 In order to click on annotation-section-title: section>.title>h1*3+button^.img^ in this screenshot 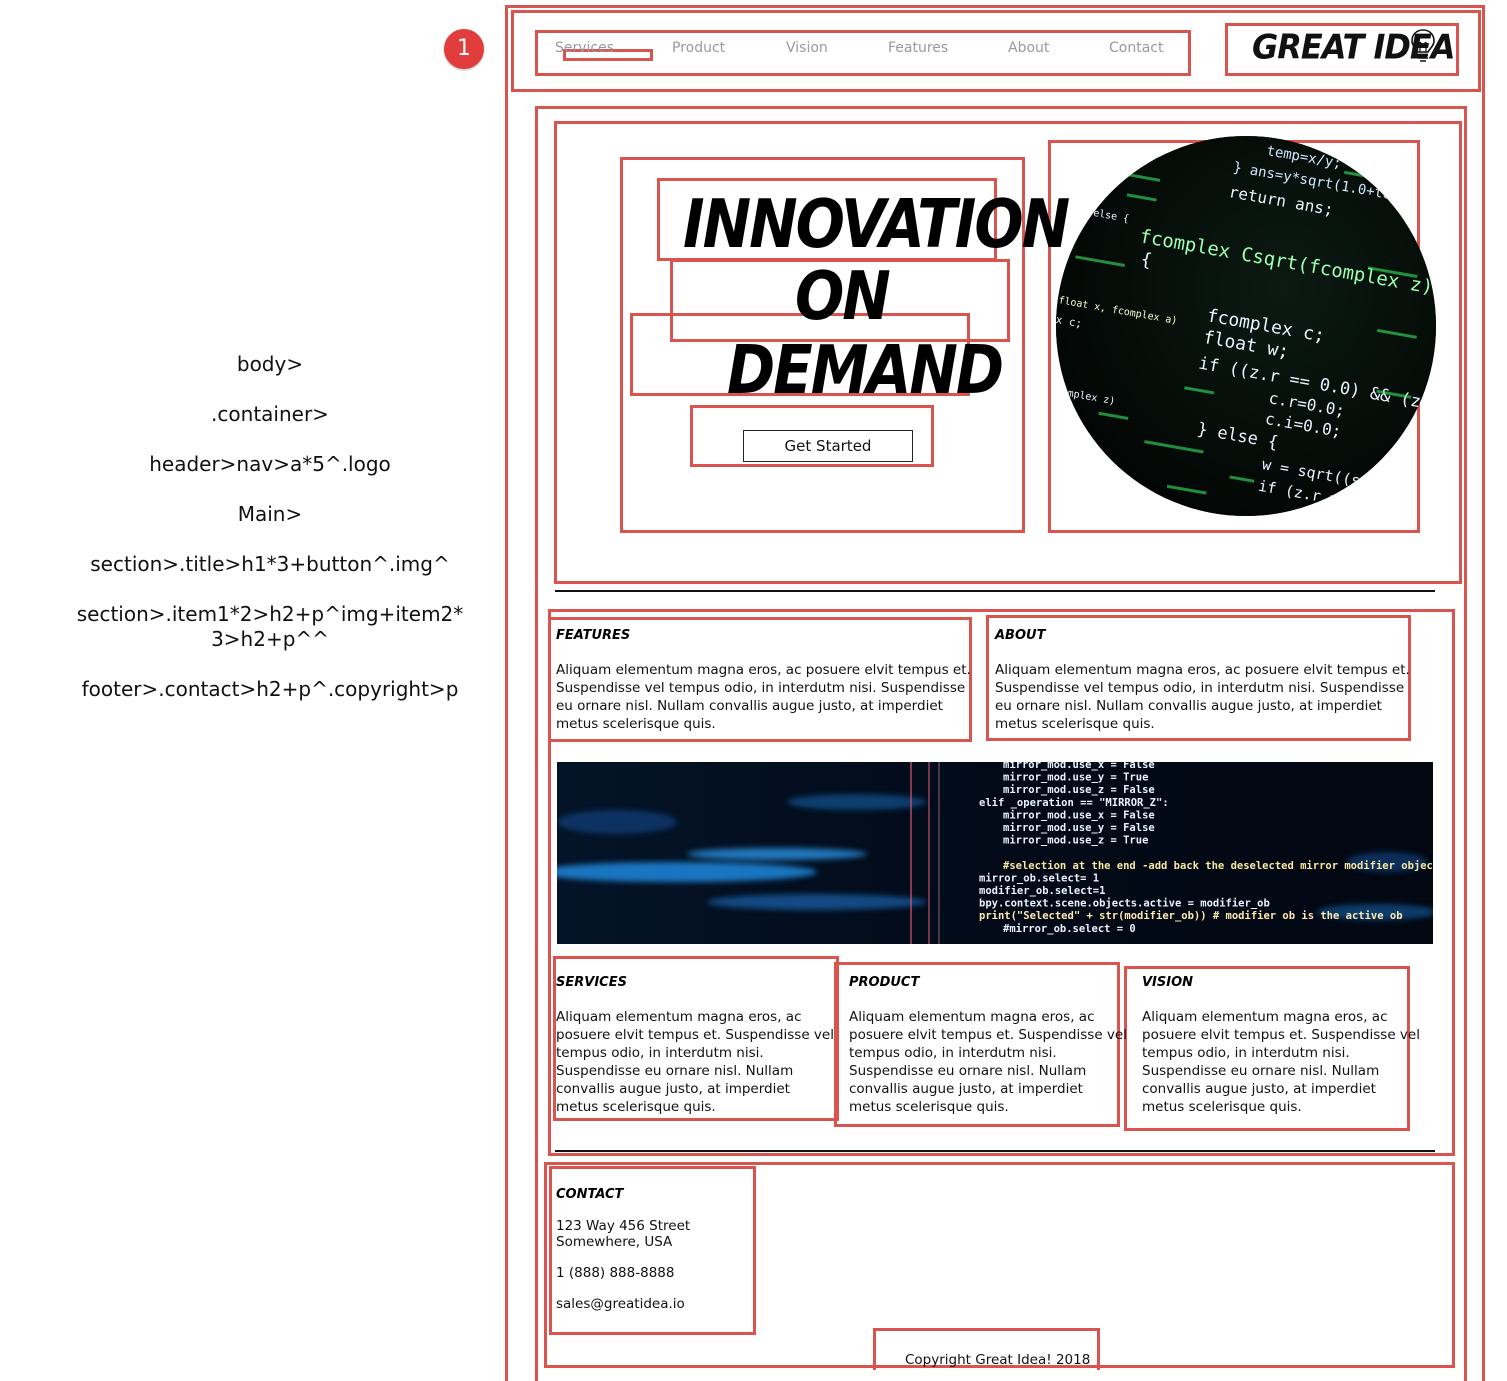, I will do `click(270, 564)`.